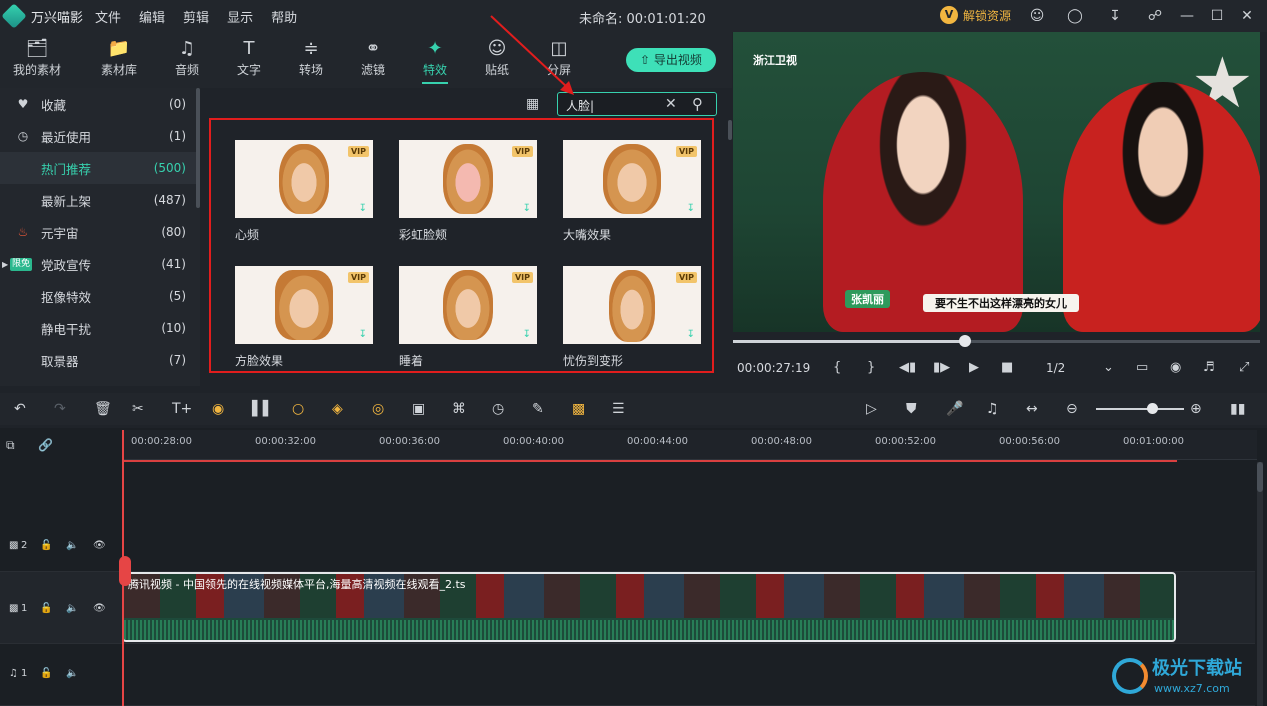  What do you see at coordinates (871, 367) in the screenshot?
I see `mark-out-icon: }` at bounding box center [871, 367].